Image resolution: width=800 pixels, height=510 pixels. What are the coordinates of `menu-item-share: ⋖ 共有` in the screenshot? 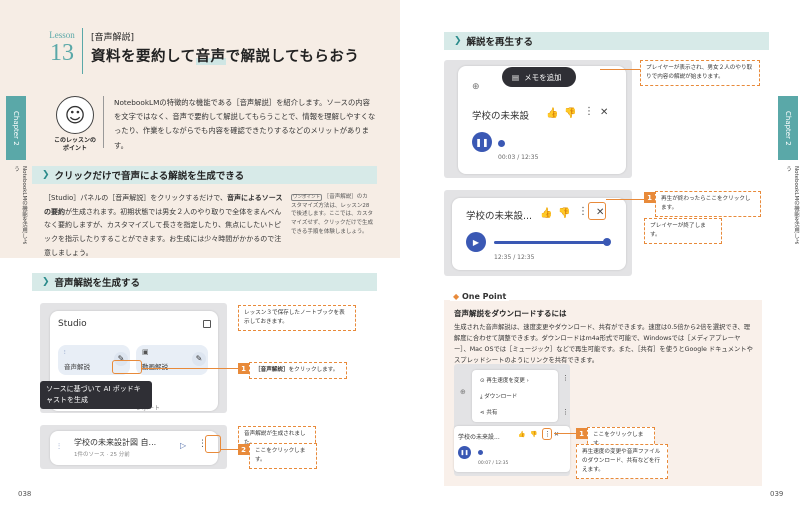 It's located at (488, 412).